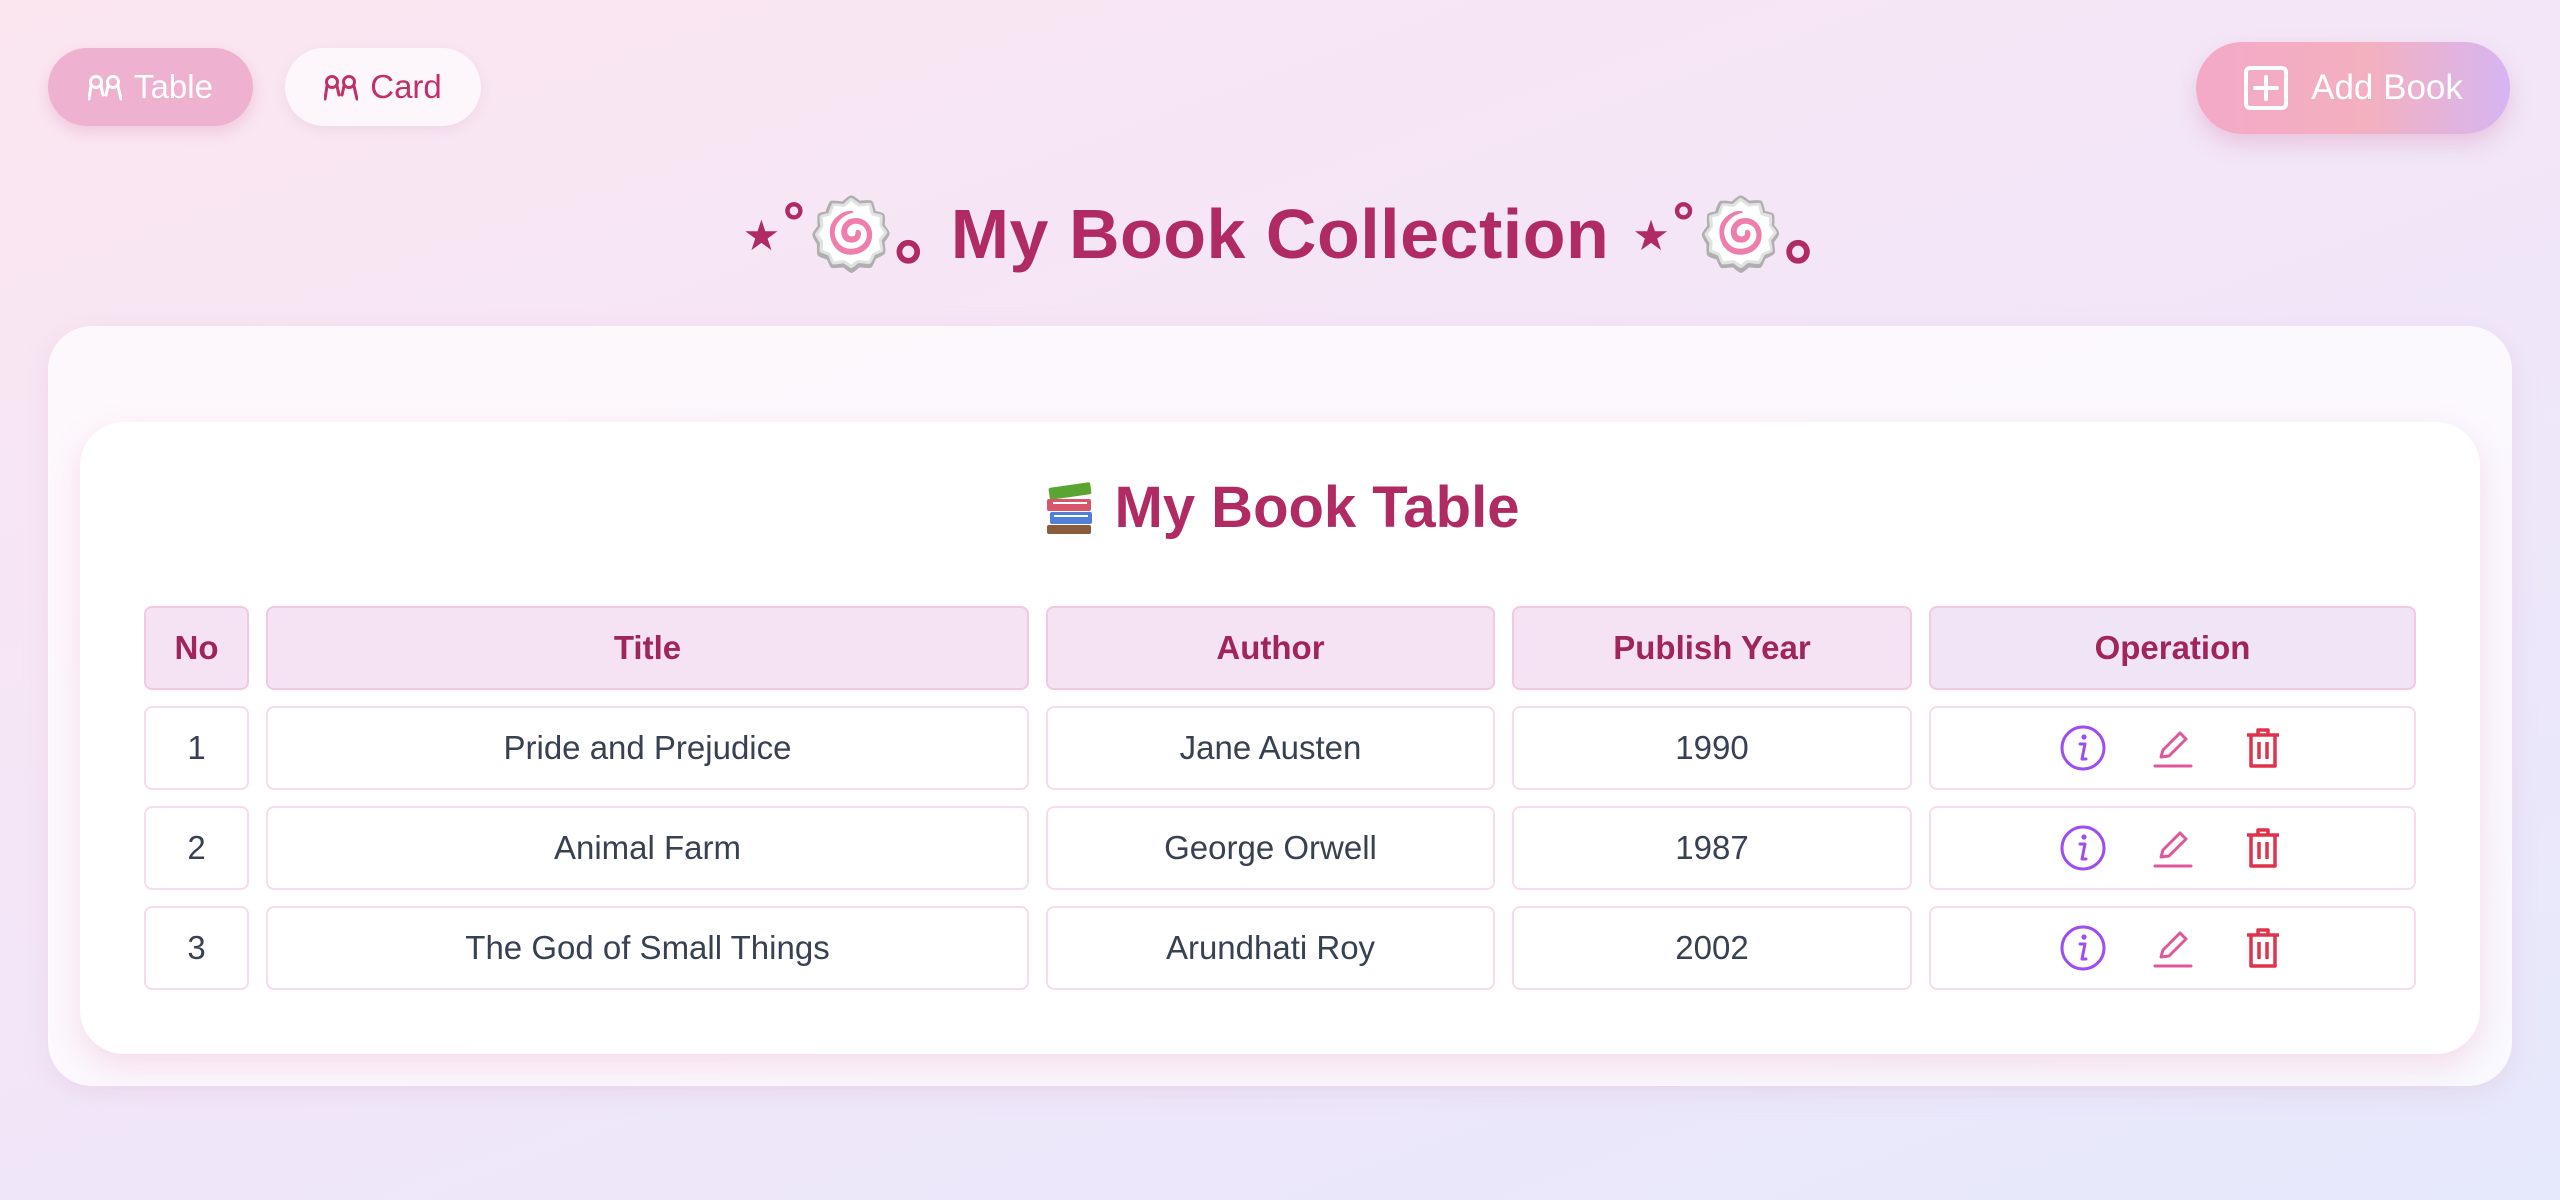  What do you see at coordinates (647, 648) in the screenshot?
I see `column-header-title: Title` at bounding box center [647, 648].